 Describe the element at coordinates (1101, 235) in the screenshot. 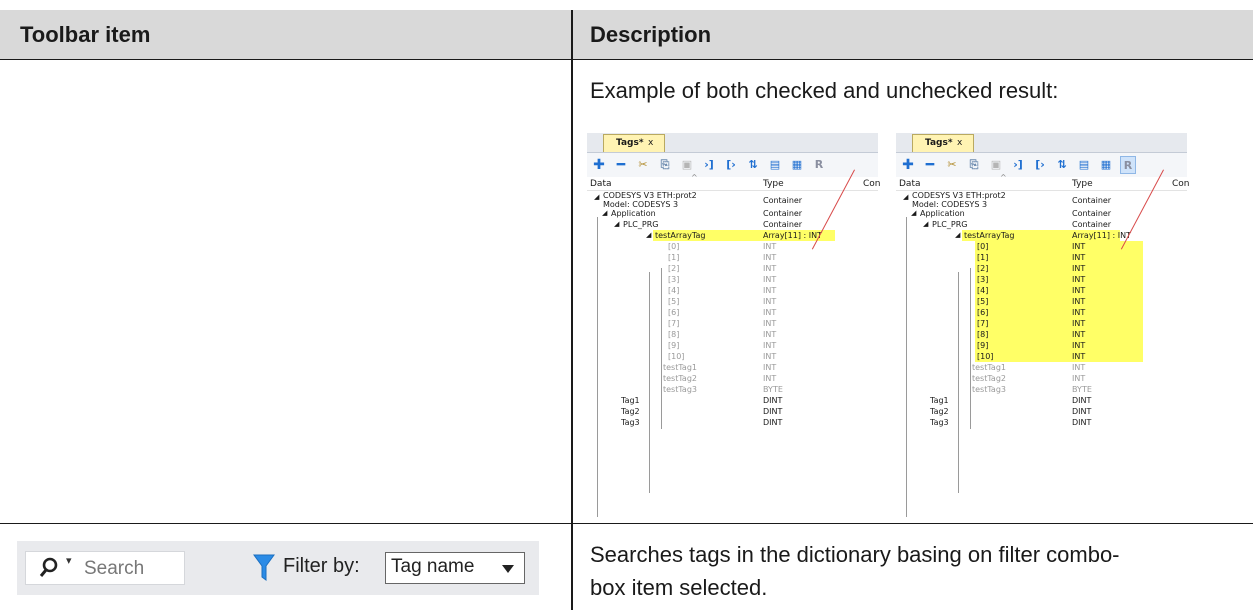

I see `tree-node-type: Array[11] : INT` at that location.